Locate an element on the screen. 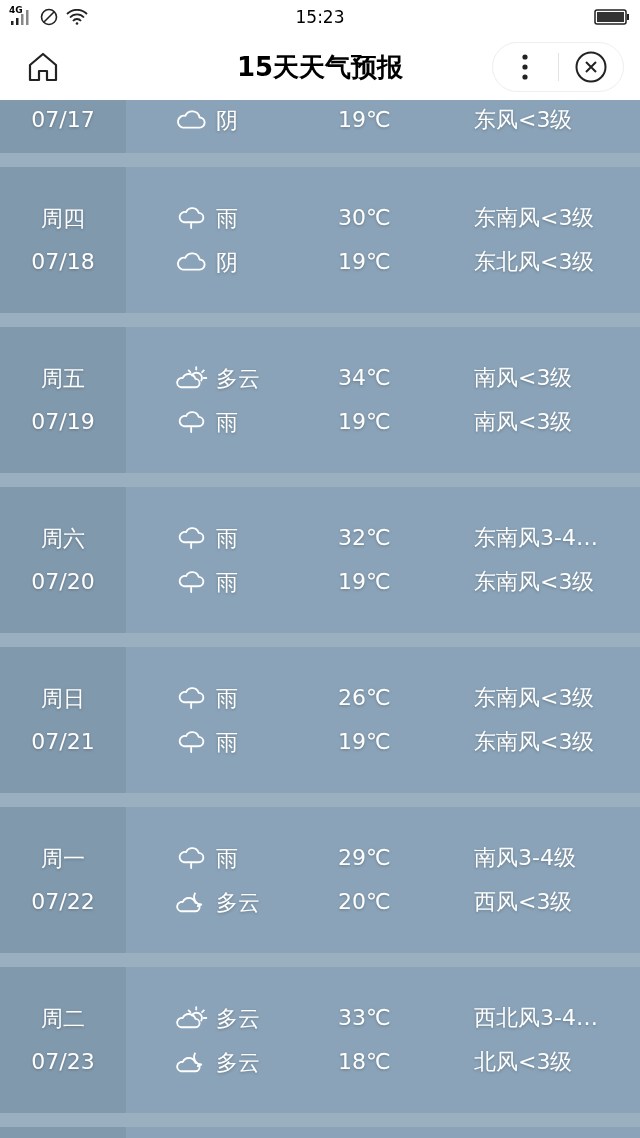  temperature: 33℃ is located at coordinates (365, 1018).